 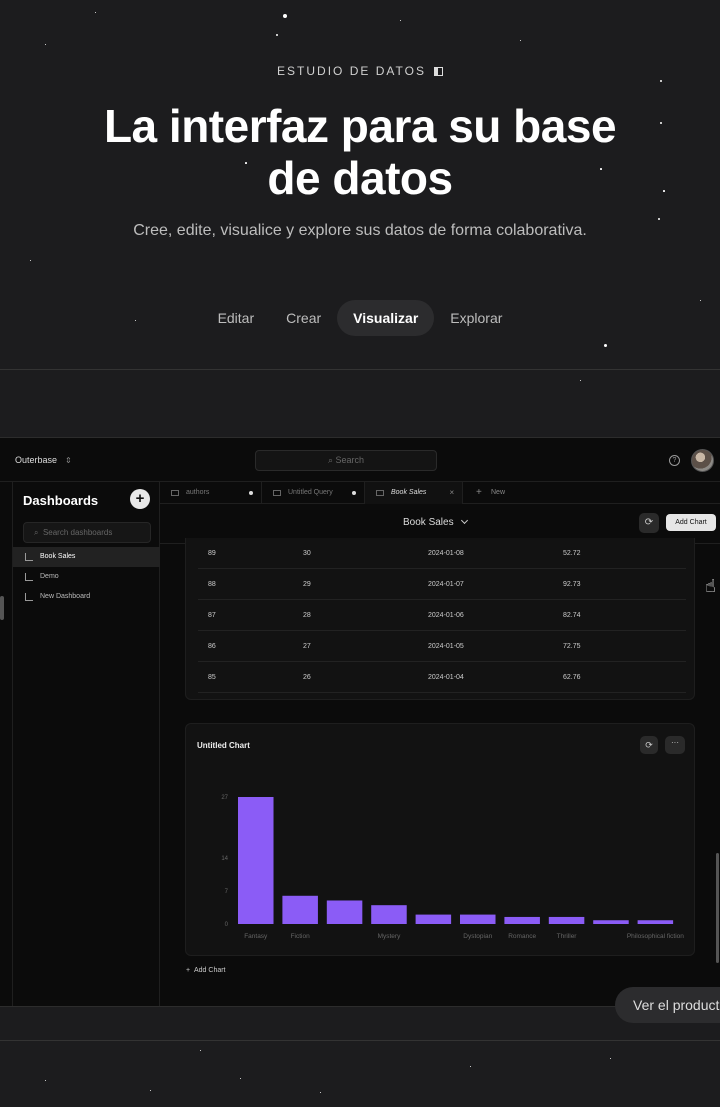 I want to click on table-row: 85 26 2024-01-04 62.76, so click(x=442, y=677).